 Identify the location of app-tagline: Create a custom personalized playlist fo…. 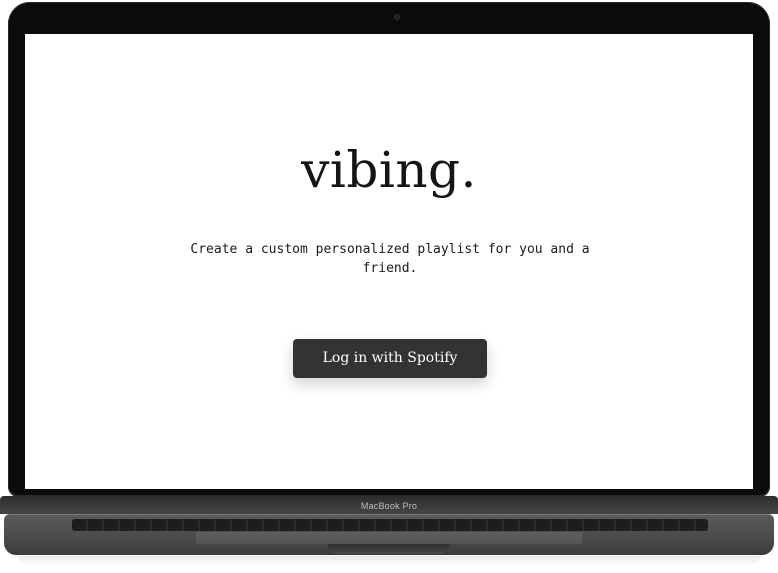
(390, 259).